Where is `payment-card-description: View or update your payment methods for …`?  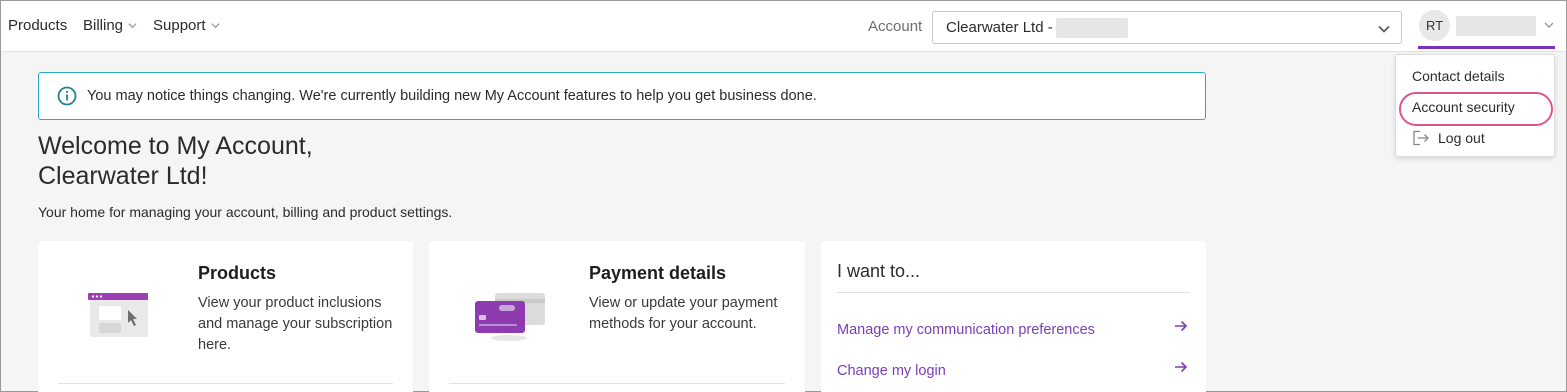 payment-card-description: View or update your payment methods for … is located at coordinates (683, 313).